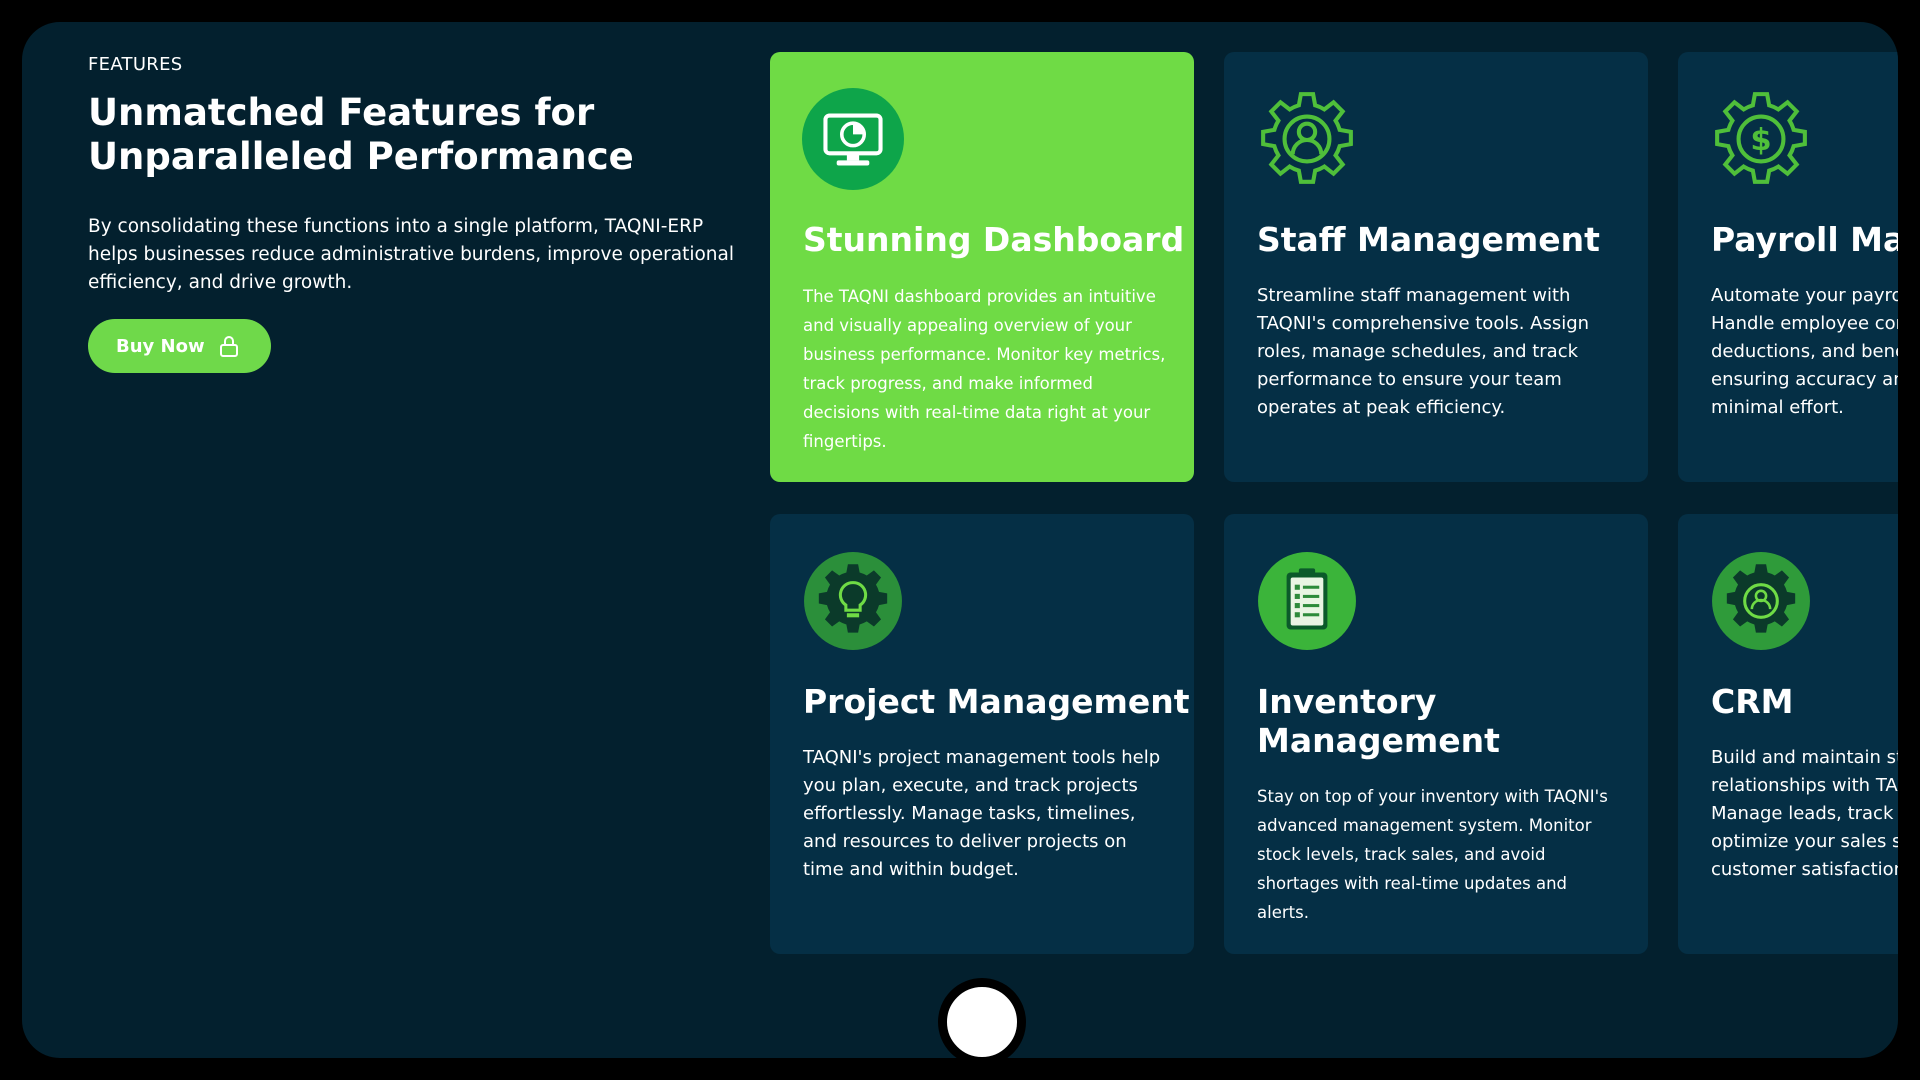 This screenshot has width=1920, height=1080. What do you see at coordinates (228, 346) in the screenshot?
I see `lock-icon` at bounding box center [228, 346].